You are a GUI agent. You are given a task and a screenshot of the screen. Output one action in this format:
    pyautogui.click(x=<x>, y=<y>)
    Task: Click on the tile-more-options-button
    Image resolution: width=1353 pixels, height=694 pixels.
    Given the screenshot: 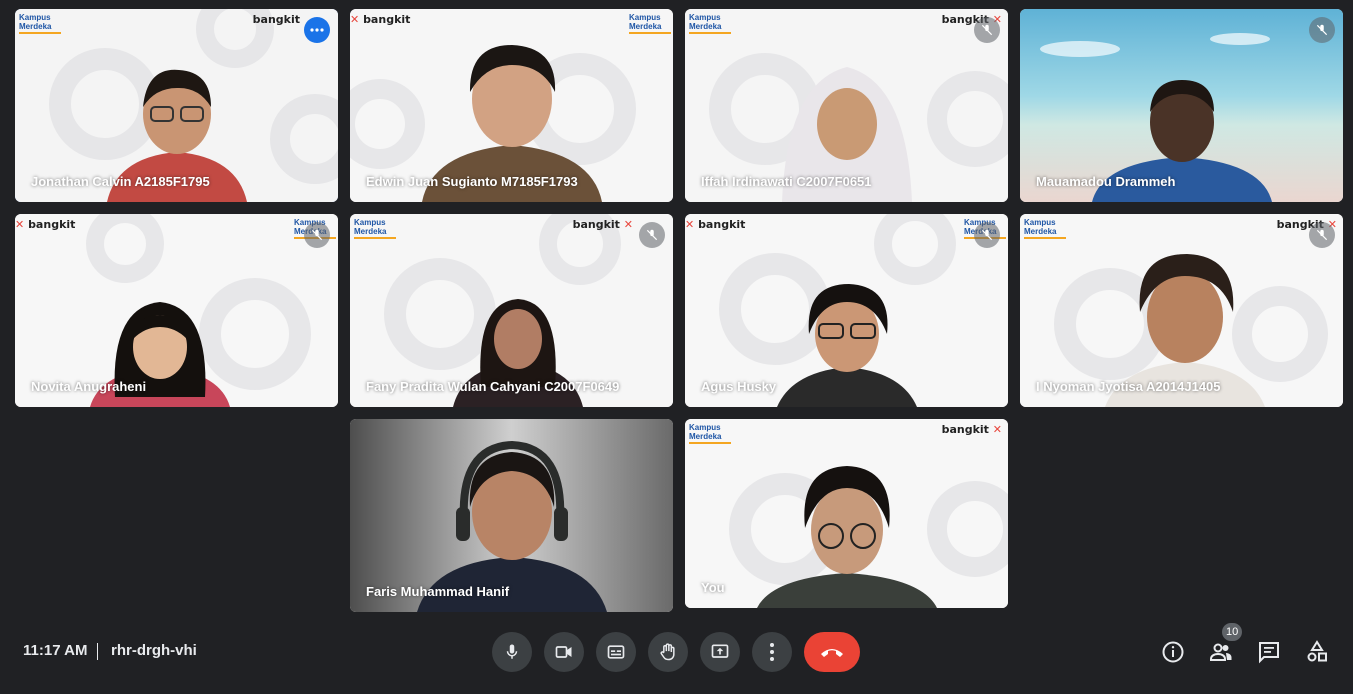 What is the action you would take?
    pyautogui.click(x=317, y=30)
    